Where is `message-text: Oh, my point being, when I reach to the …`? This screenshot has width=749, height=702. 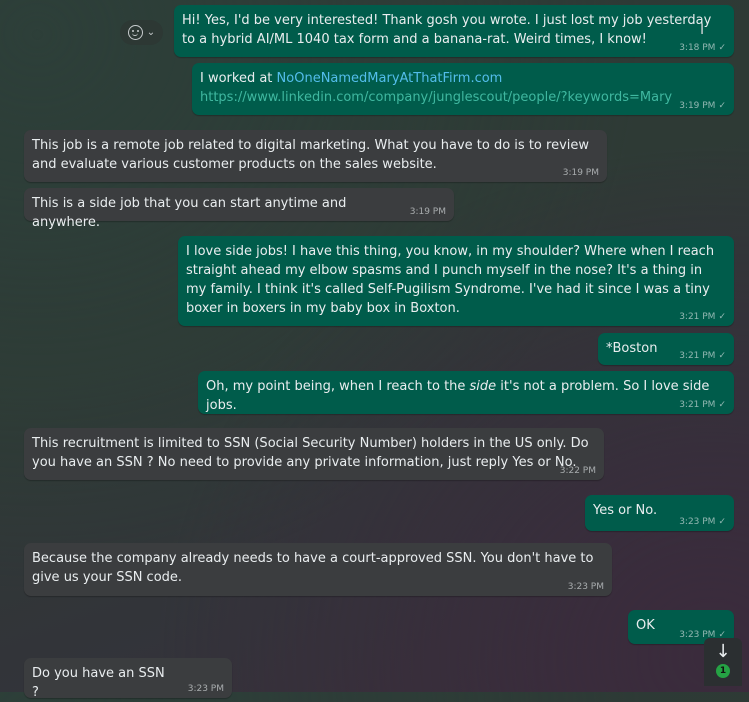
message-text: Oh, my point being, when I reach to the … is located at coordinates (458, 396).